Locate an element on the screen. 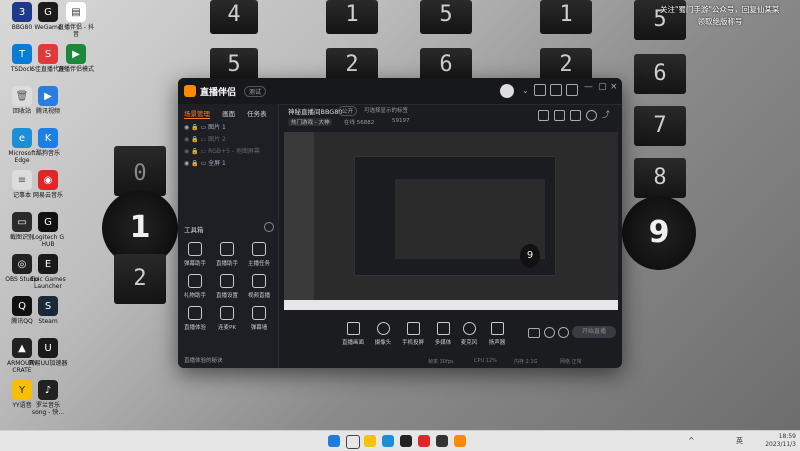 This screenshot has height=451, width=800. version-badge: 测试 is located at coordinates (255, 91).